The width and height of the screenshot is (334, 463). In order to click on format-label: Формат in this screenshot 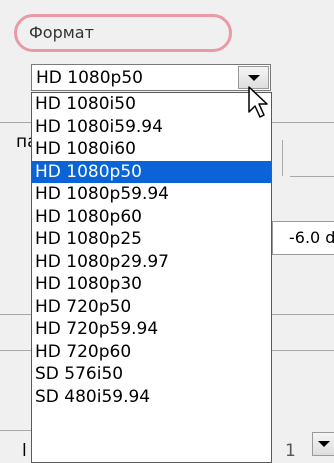, I will do `click(123, 33)`.